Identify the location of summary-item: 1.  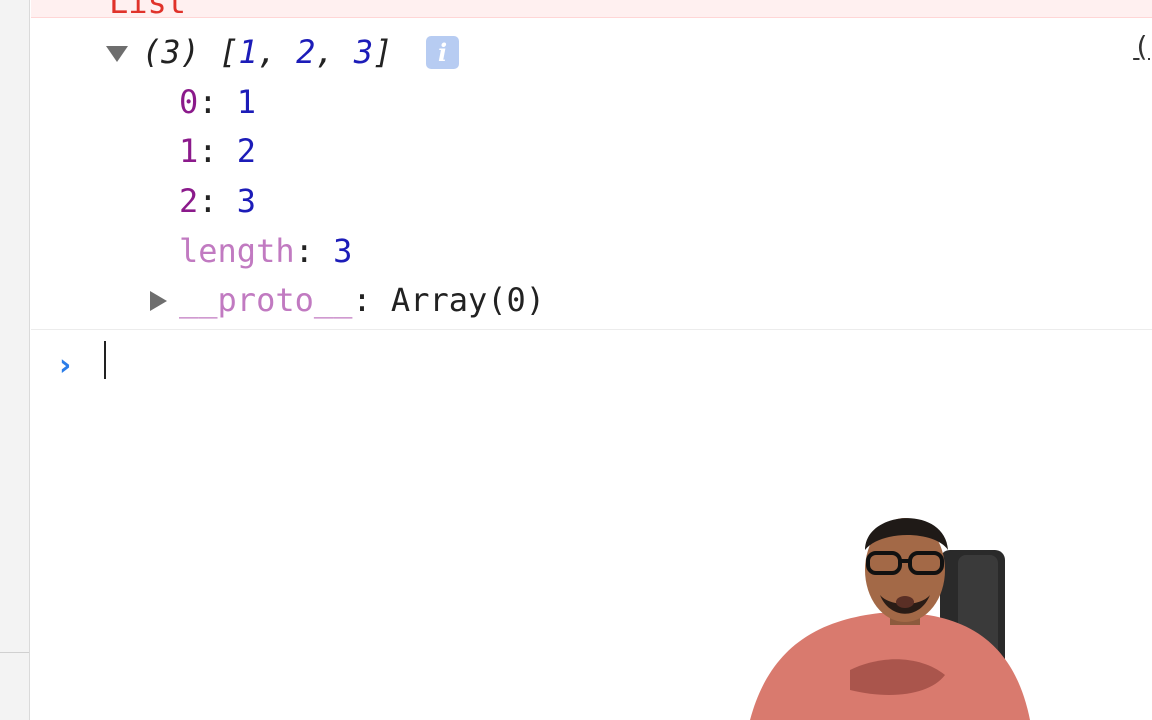
(248, 52).